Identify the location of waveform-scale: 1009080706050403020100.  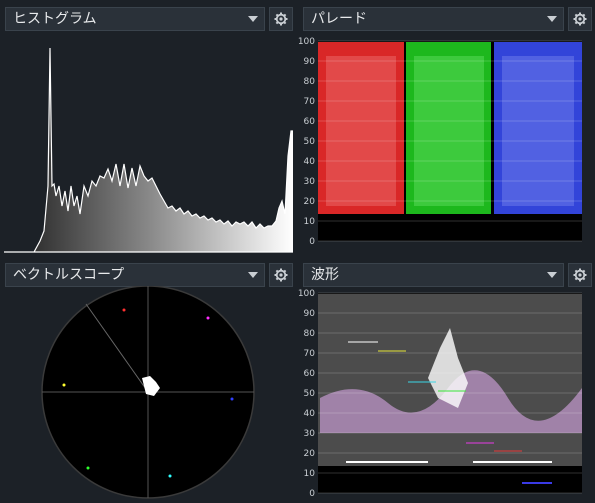
(306, 394).